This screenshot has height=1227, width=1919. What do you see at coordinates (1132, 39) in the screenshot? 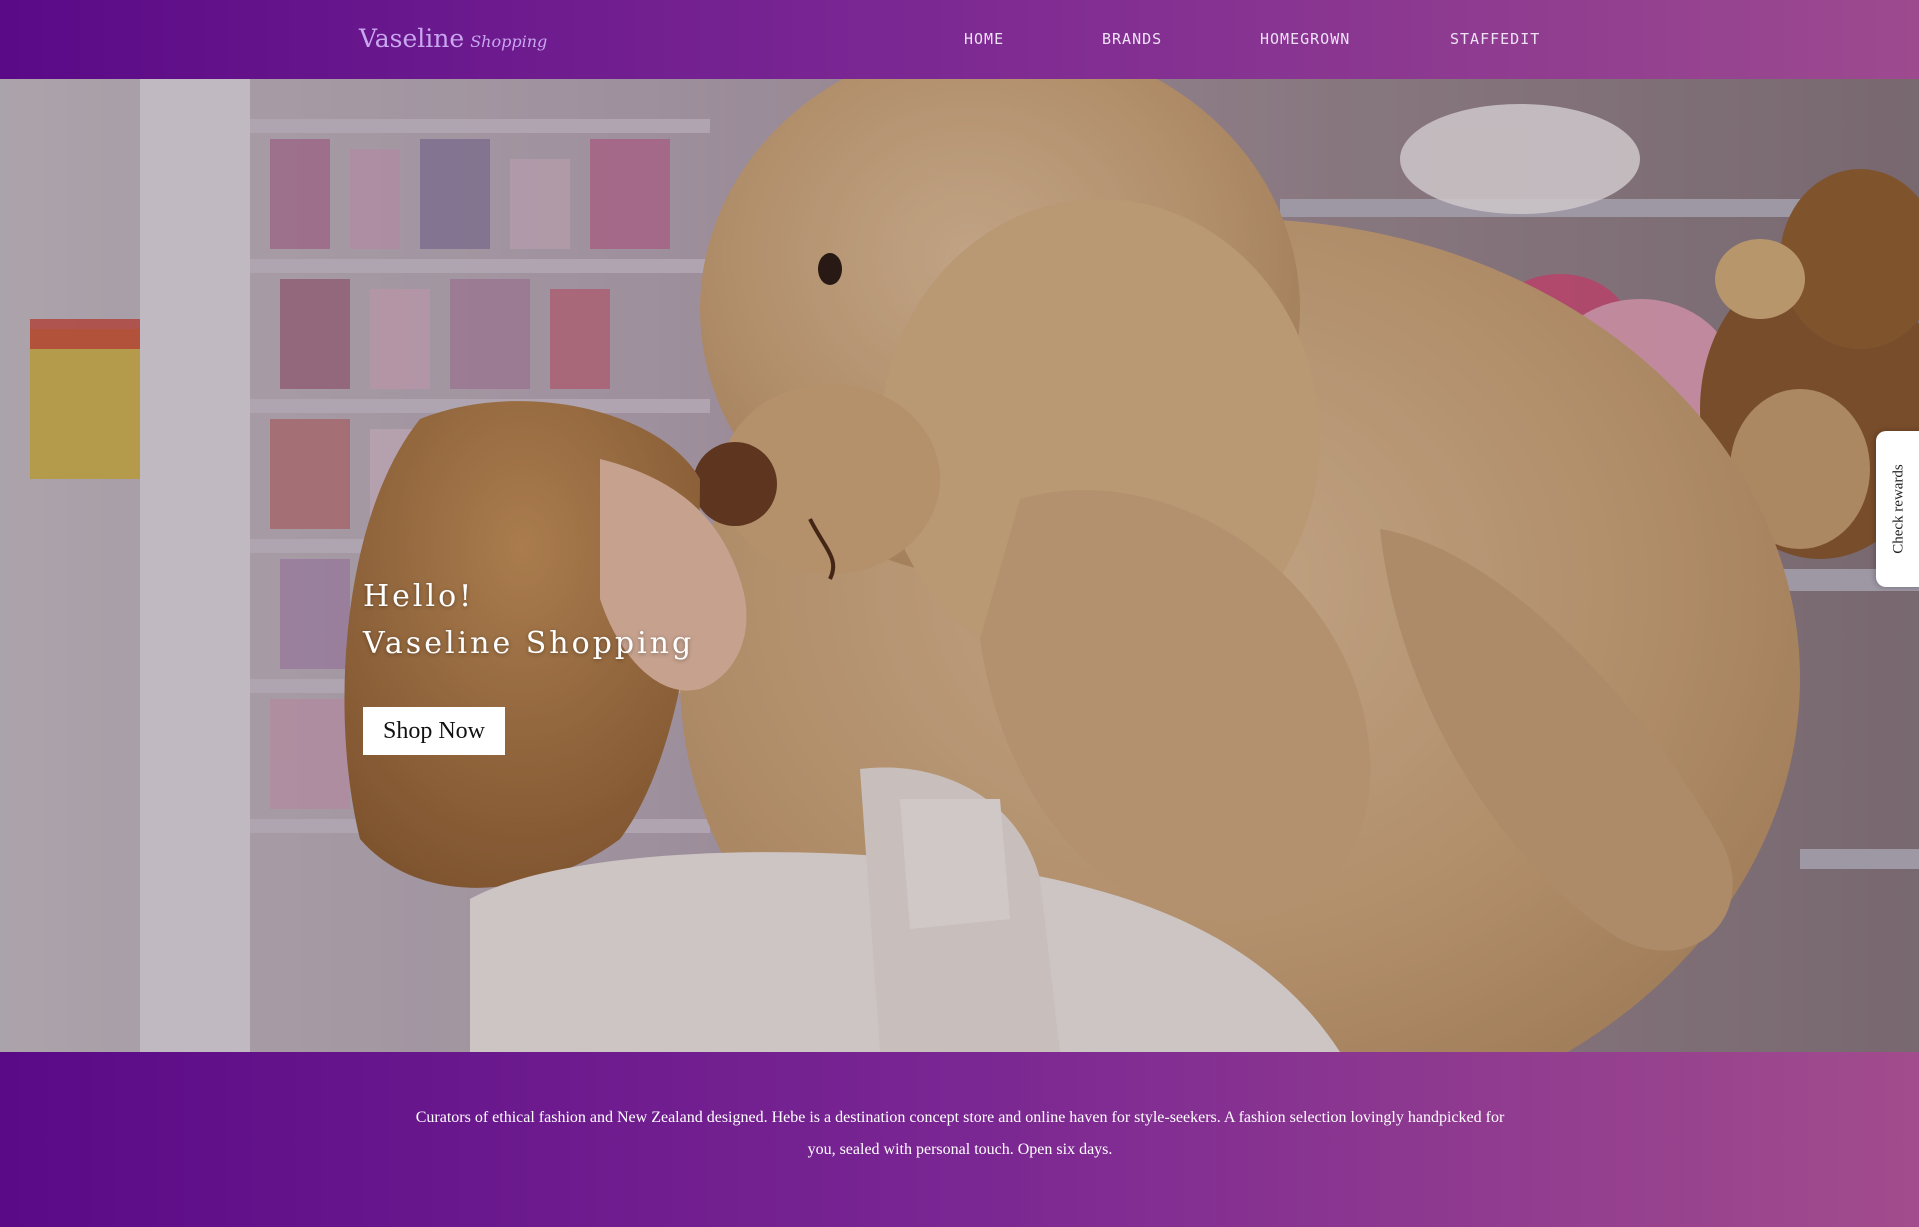
I see `nav-link-brands: BRANDS` at bounding box center [1132, 39].